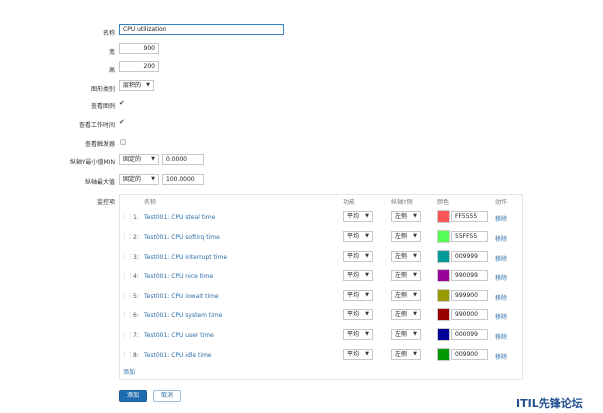  I want to click on y-min-type-select: 固定的 ▼, so click(139, 159).